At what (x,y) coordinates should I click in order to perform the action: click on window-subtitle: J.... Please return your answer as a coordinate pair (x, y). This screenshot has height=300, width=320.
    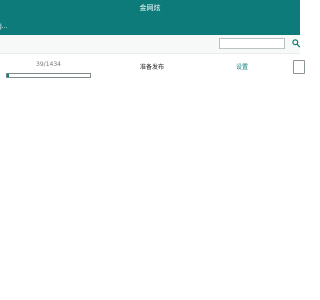
    Looking at the image, I should click on (4, 26).